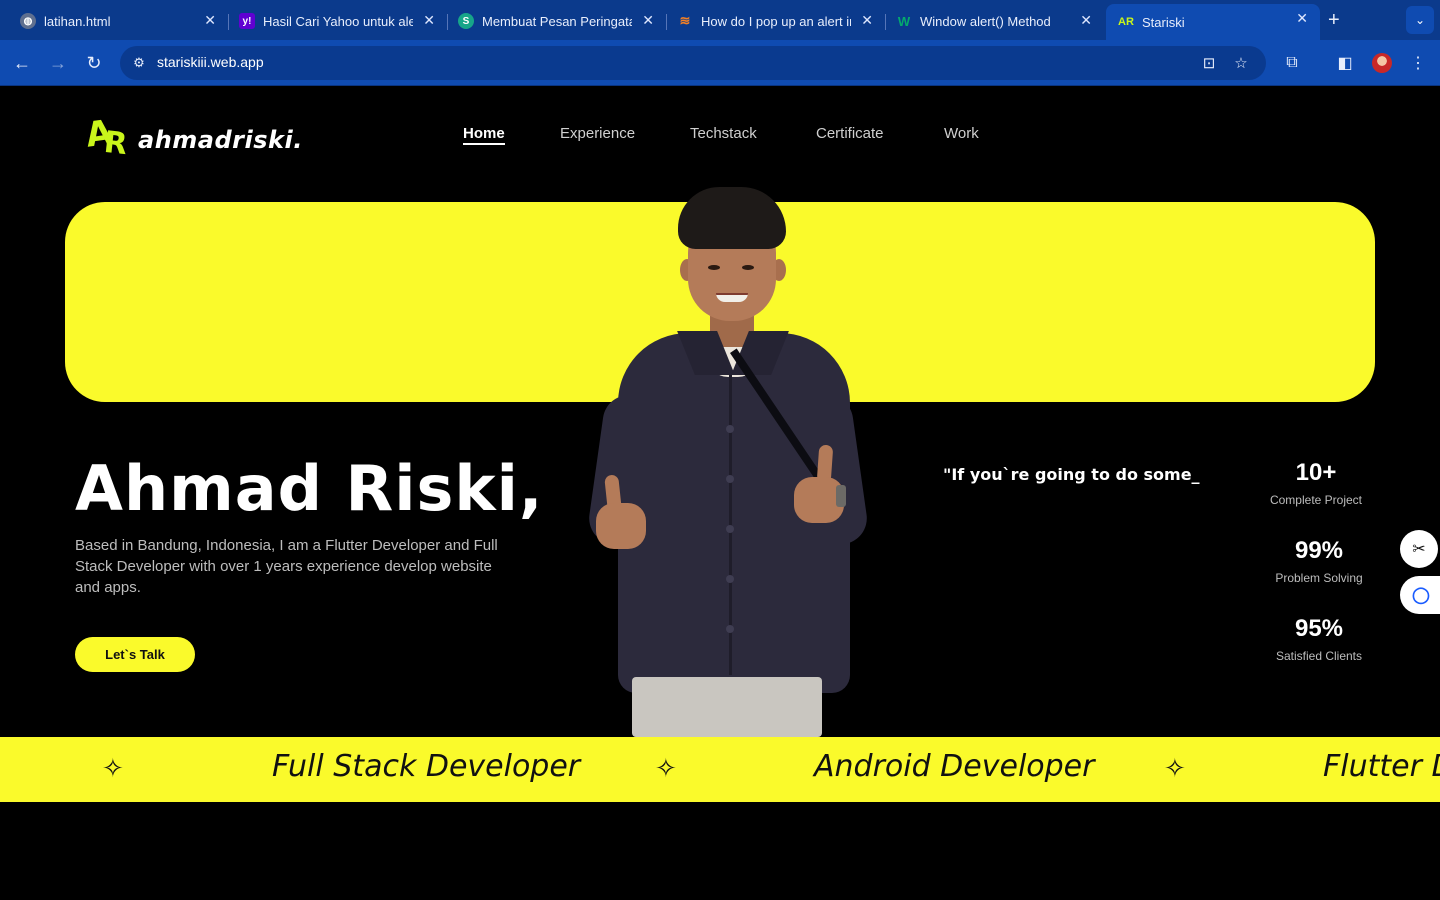 The width and height of the screenshot is (1440, 900). What do you see at coordinates (1319, 628) in the screenshot?
I see `stat-value: 95%` at bounding box center [1319, 628].